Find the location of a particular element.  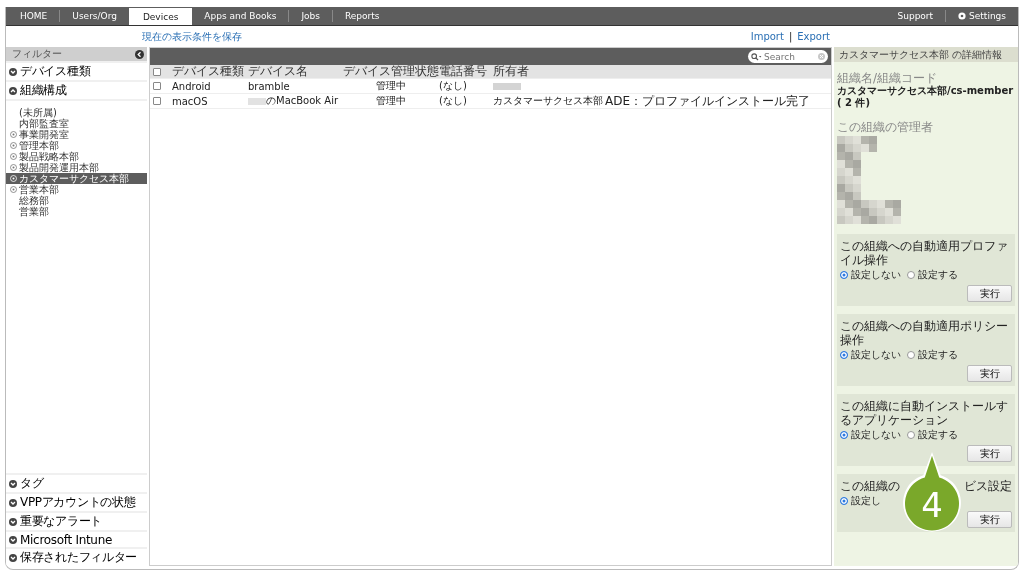

tree-item: 製品戦略本部 is located at coordinates (76, 156).